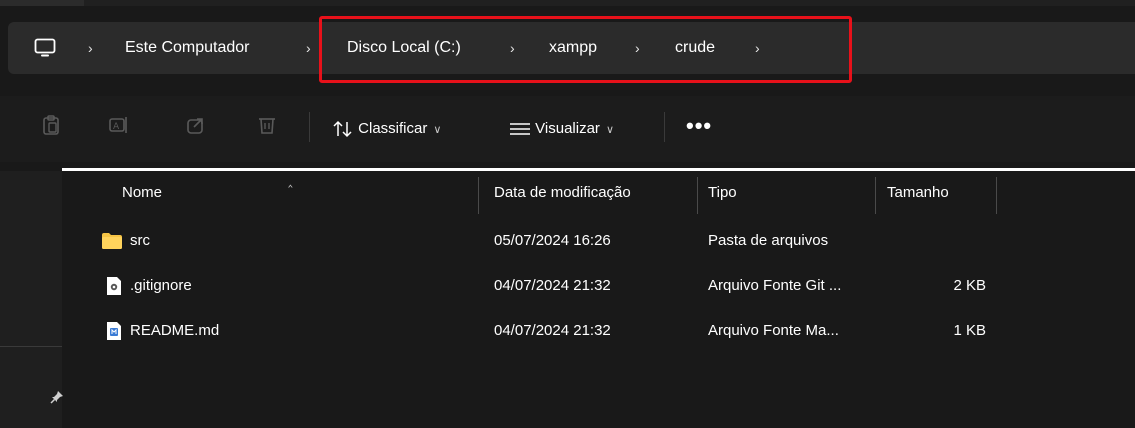 This screenshot has width=1135, height=428. I want to click on column-header-name: Nome, so click(142, 192).